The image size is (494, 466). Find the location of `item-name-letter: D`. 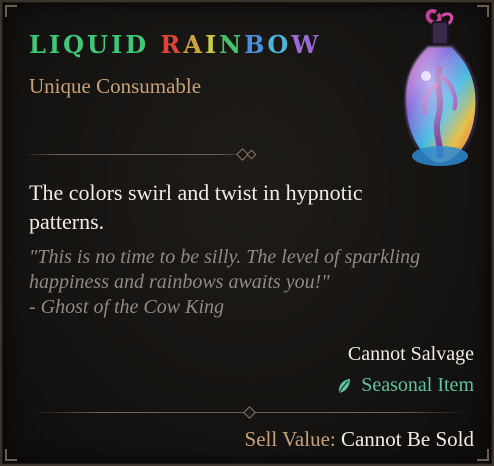

item-name-letter: D is located at coordinates (137, 44).